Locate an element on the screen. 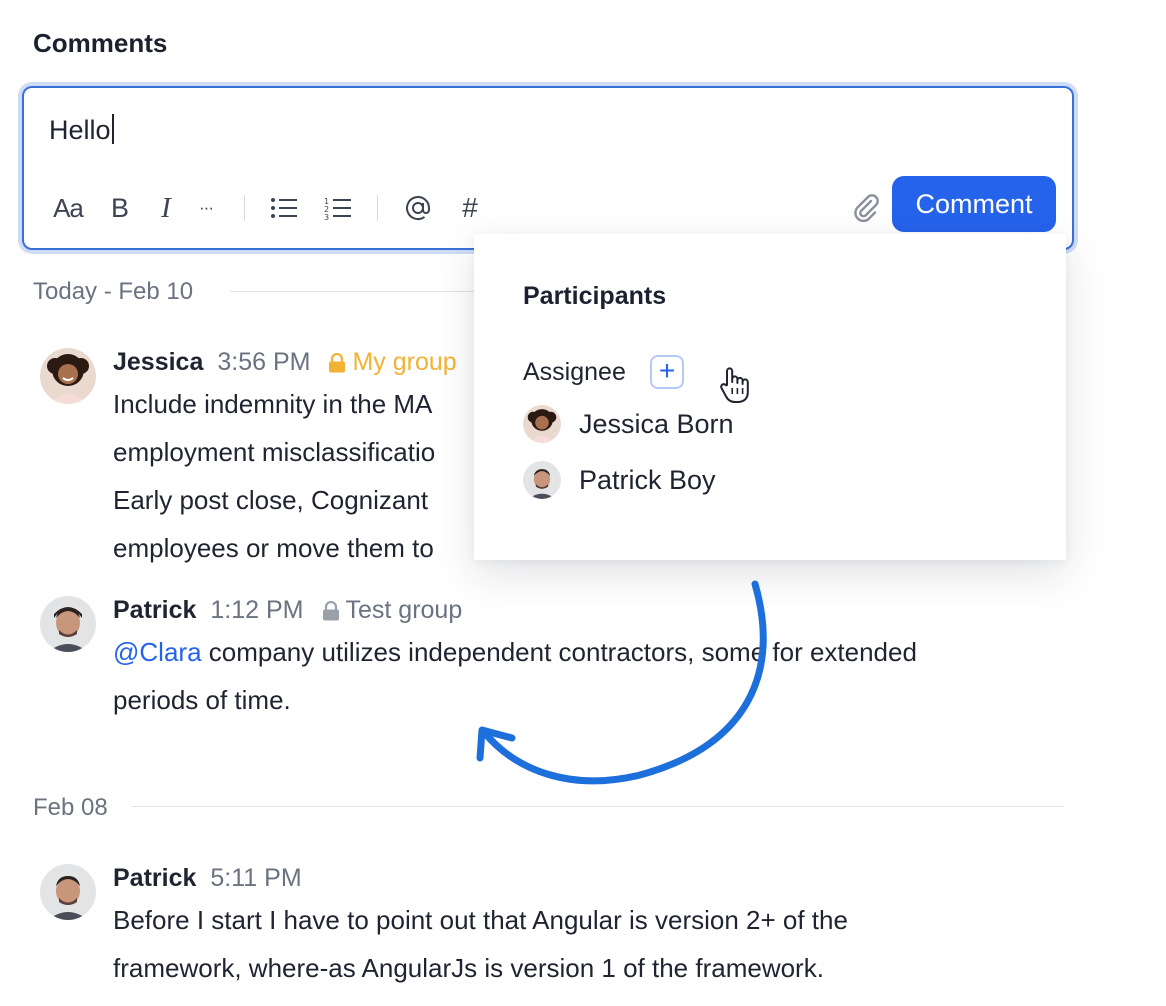 The width and height of the screenshot is (1166, 1006). bold-icon: B is located at coordinates (119, 207).